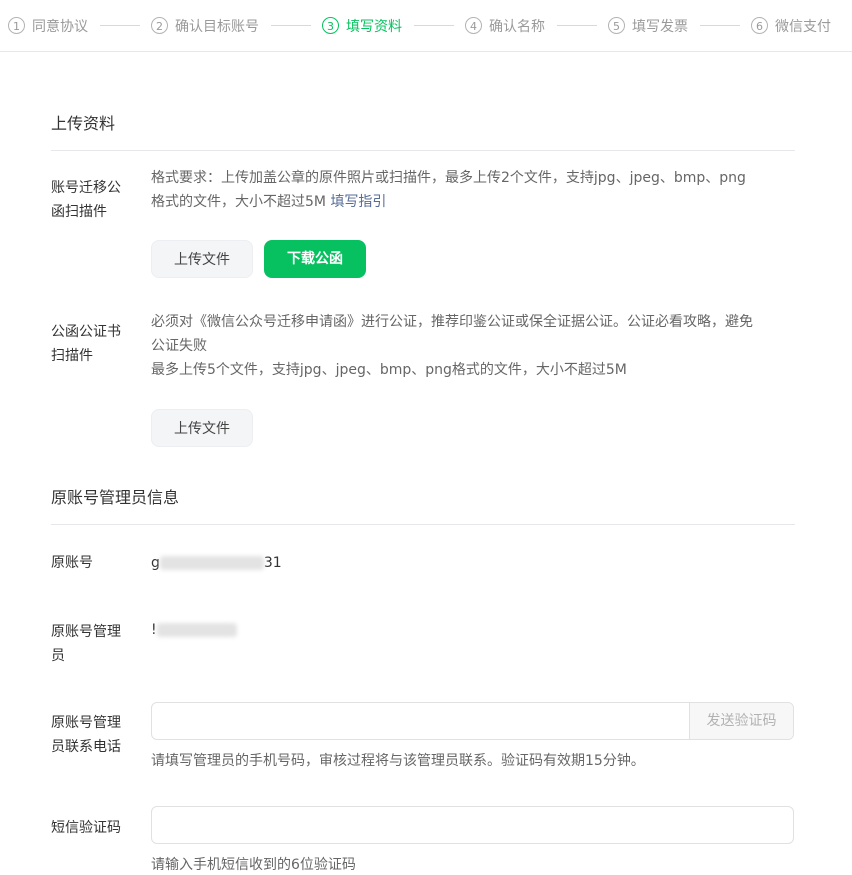 The height and width of the screenshot is (875, 852). Describe the element at coordinates (616, 25) in the screenshot. I see `step-number: 5` at that location.